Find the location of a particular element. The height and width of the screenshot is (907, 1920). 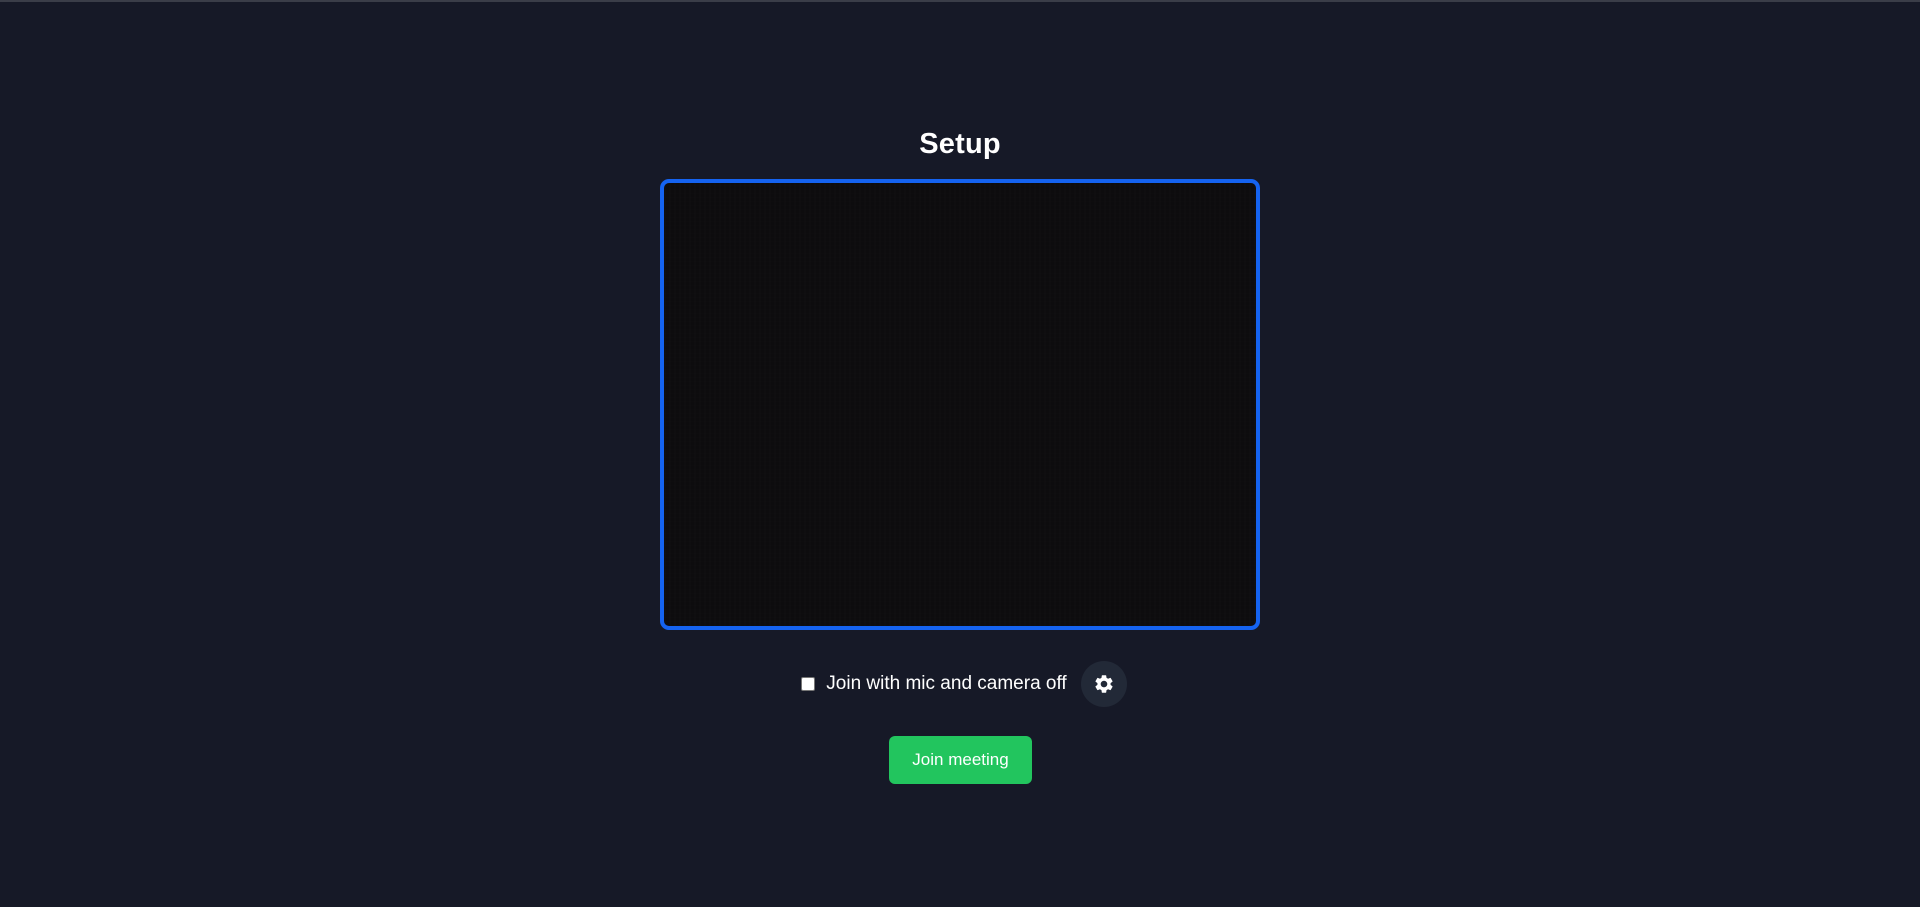

settings-button is located at coordinates (1103, 684).